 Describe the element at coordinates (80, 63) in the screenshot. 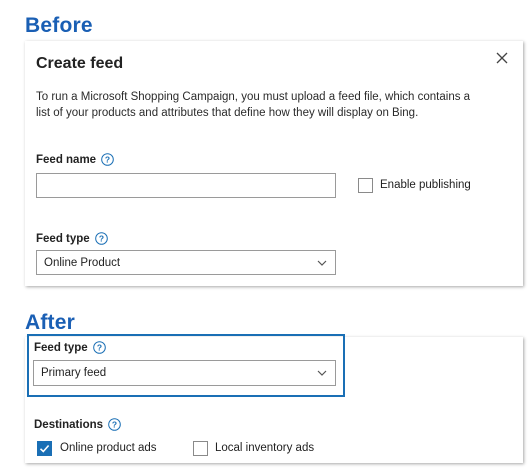

I see `dialog-title: Create feed` at that location.